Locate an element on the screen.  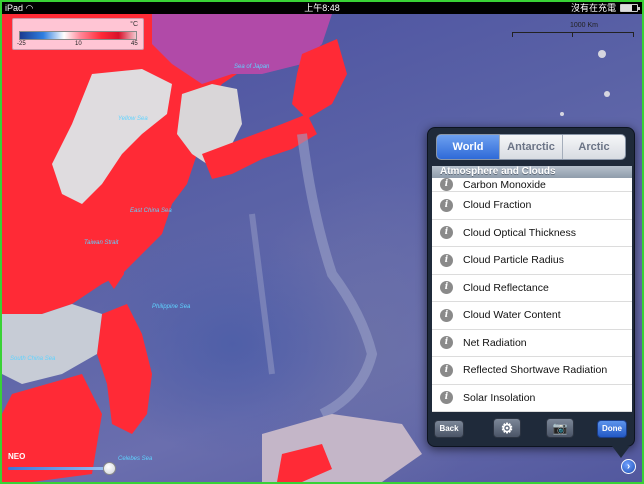
legend-tick-min: -25 is located at coordinates (21, 44).